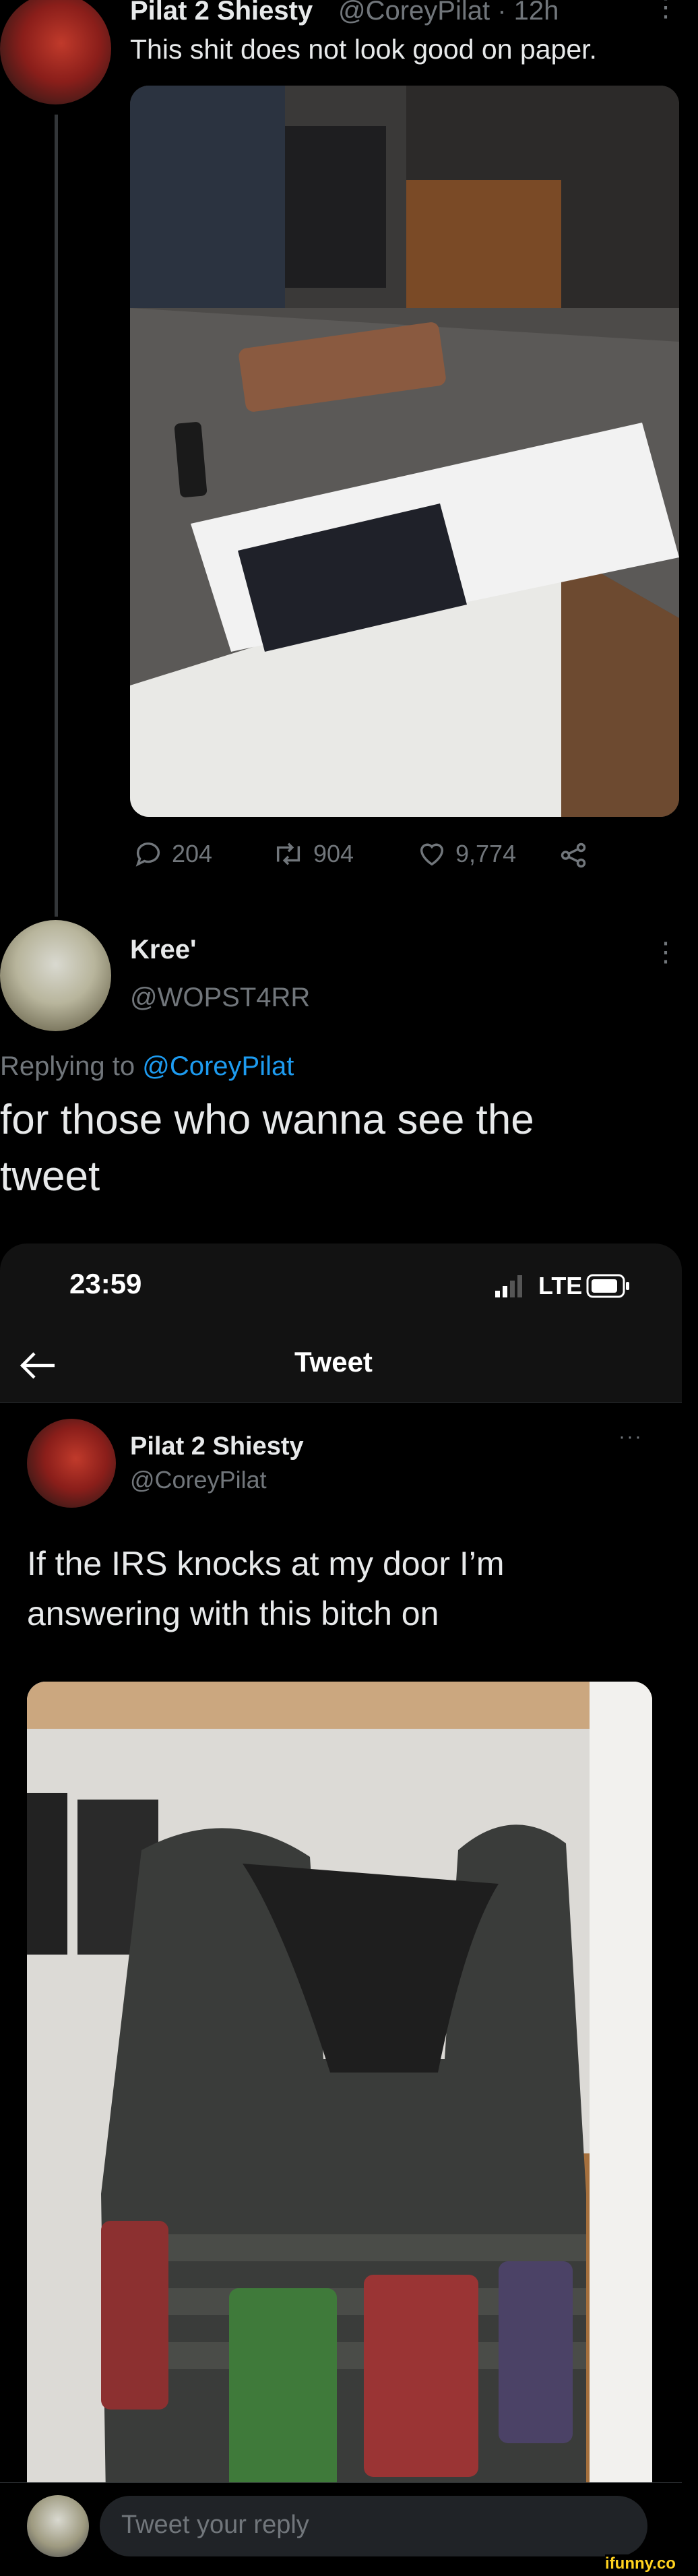  I want to click on reply-input: Tweet your reply, so click(373, 2526).